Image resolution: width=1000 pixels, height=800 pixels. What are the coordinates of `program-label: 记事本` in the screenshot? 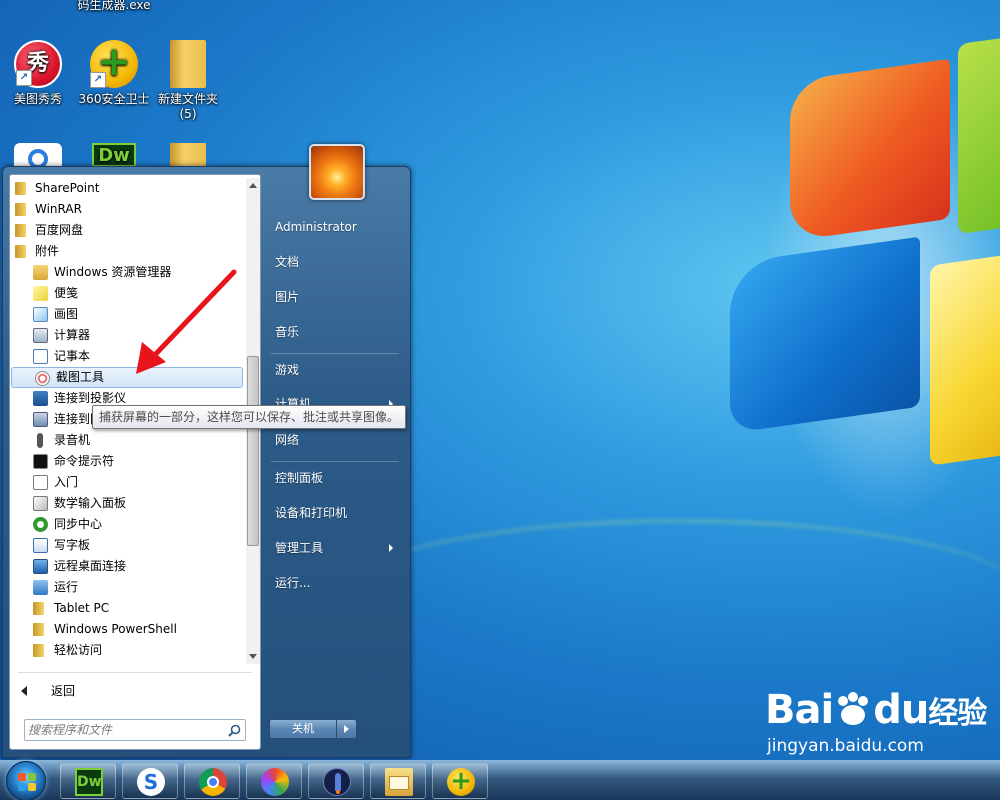 It's located at (72, 356).